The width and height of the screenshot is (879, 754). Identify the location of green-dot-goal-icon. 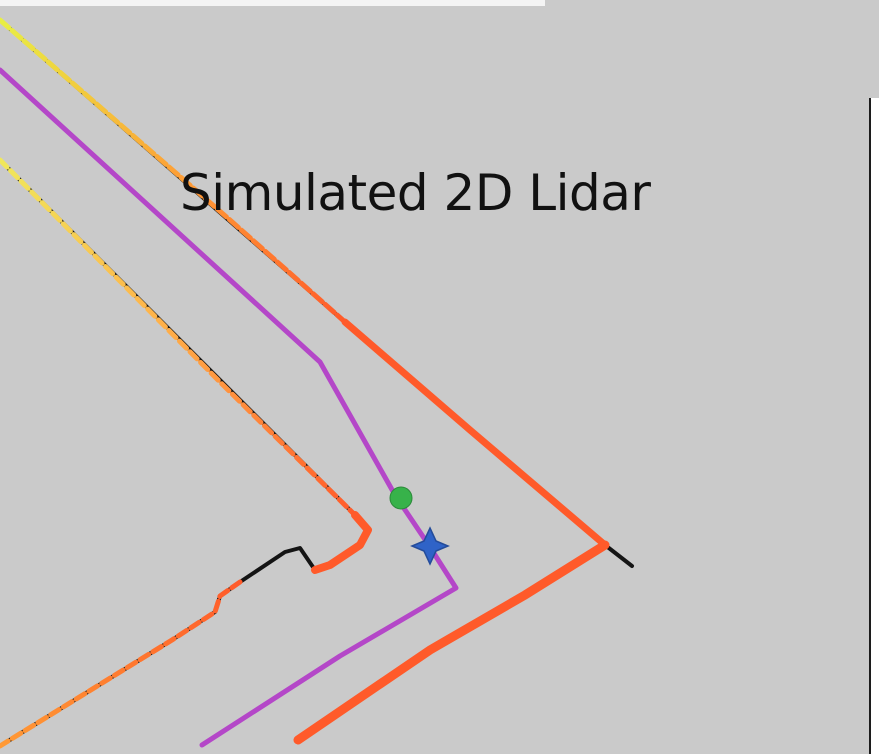
(401, 498).